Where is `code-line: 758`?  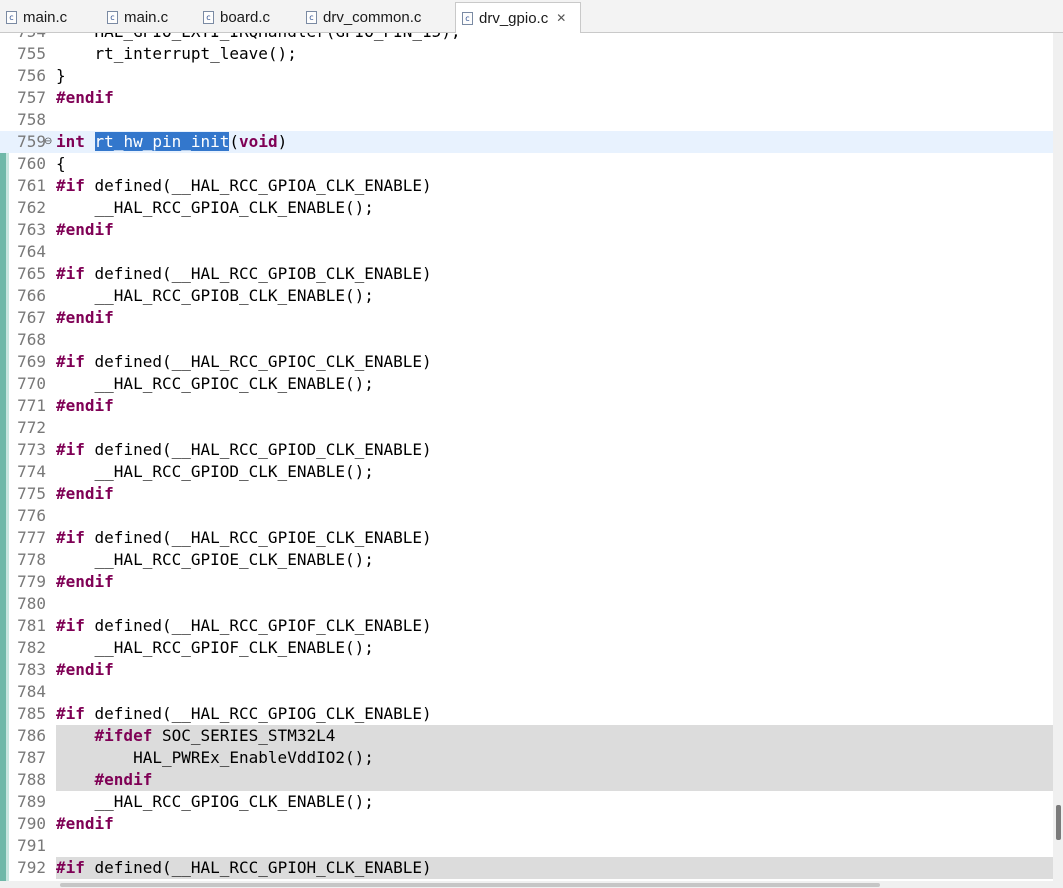 code-line: 758 is located at coordinates (526, 120).